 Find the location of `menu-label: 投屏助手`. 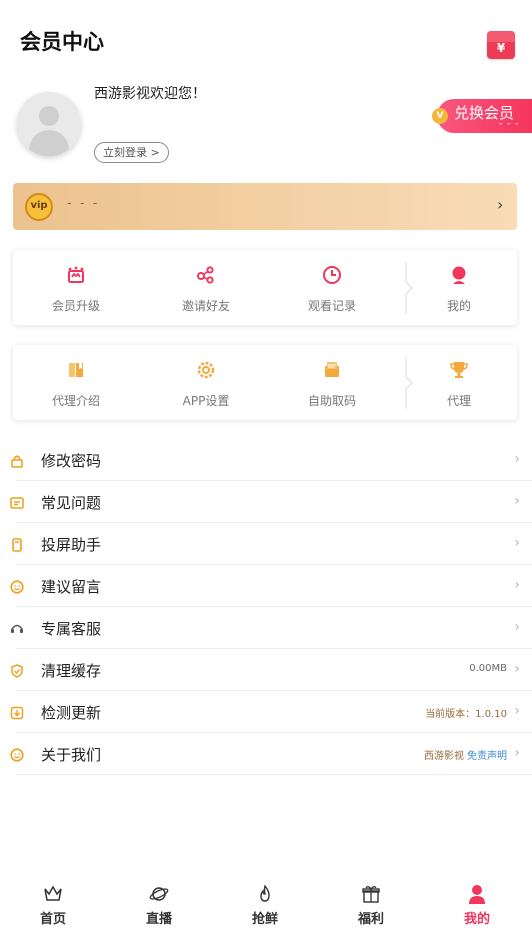

menu-label: 投屏助手 is located at coordinates (71, 545).